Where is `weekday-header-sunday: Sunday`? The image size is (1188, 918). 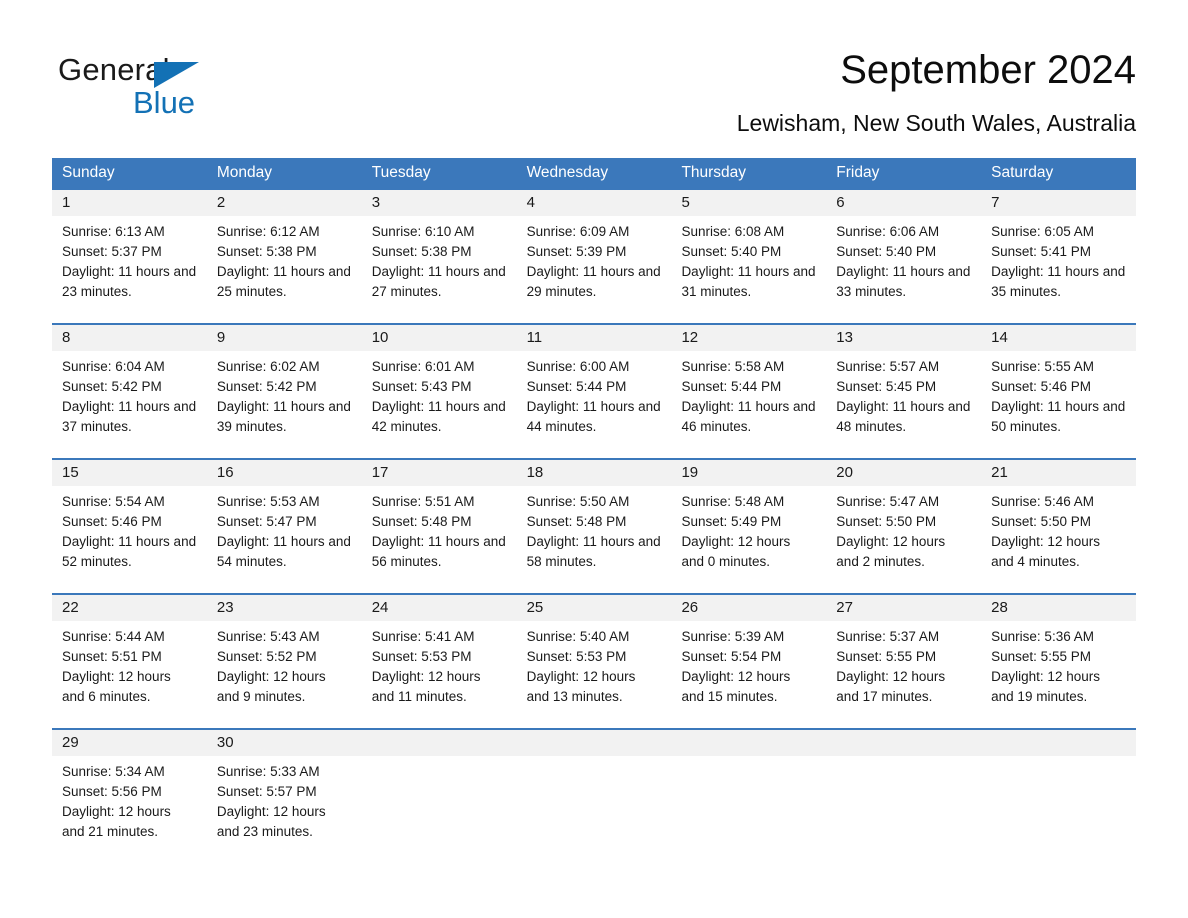
weekday-header-sunday: Sunday is located at coordinates (88, 172).